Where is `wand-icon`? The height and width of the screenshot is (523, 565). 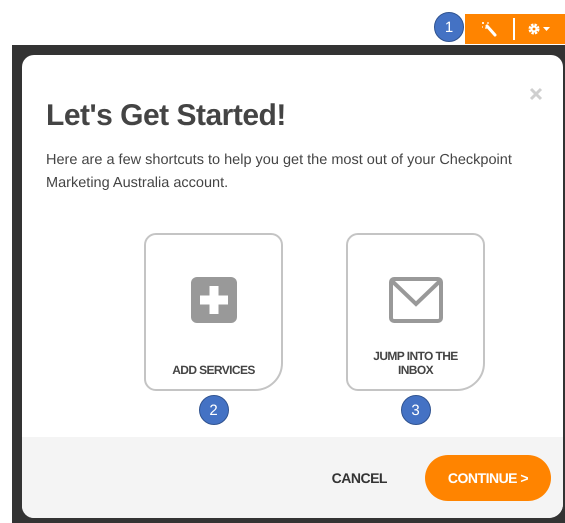
wand-icon is located at coordinates (489, 29).